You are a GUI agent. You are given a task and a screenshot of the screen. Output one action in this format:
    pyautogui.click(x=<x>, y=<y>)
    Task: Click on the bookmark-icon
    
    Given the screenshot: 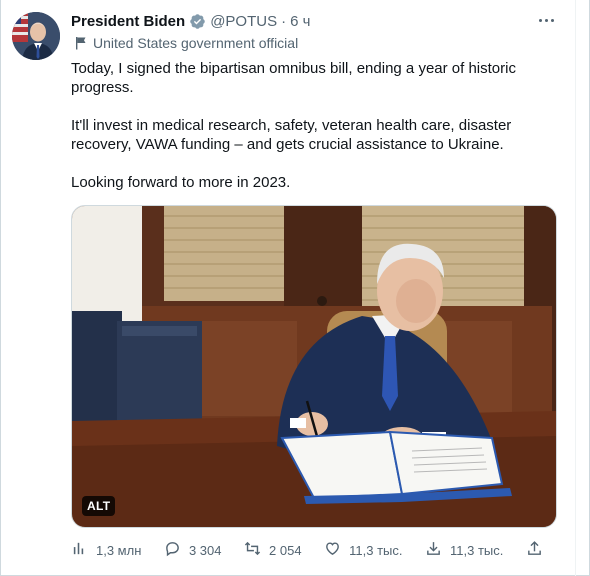 What is the action you would take?
    pyautogui.click(x=433, y=550)
    